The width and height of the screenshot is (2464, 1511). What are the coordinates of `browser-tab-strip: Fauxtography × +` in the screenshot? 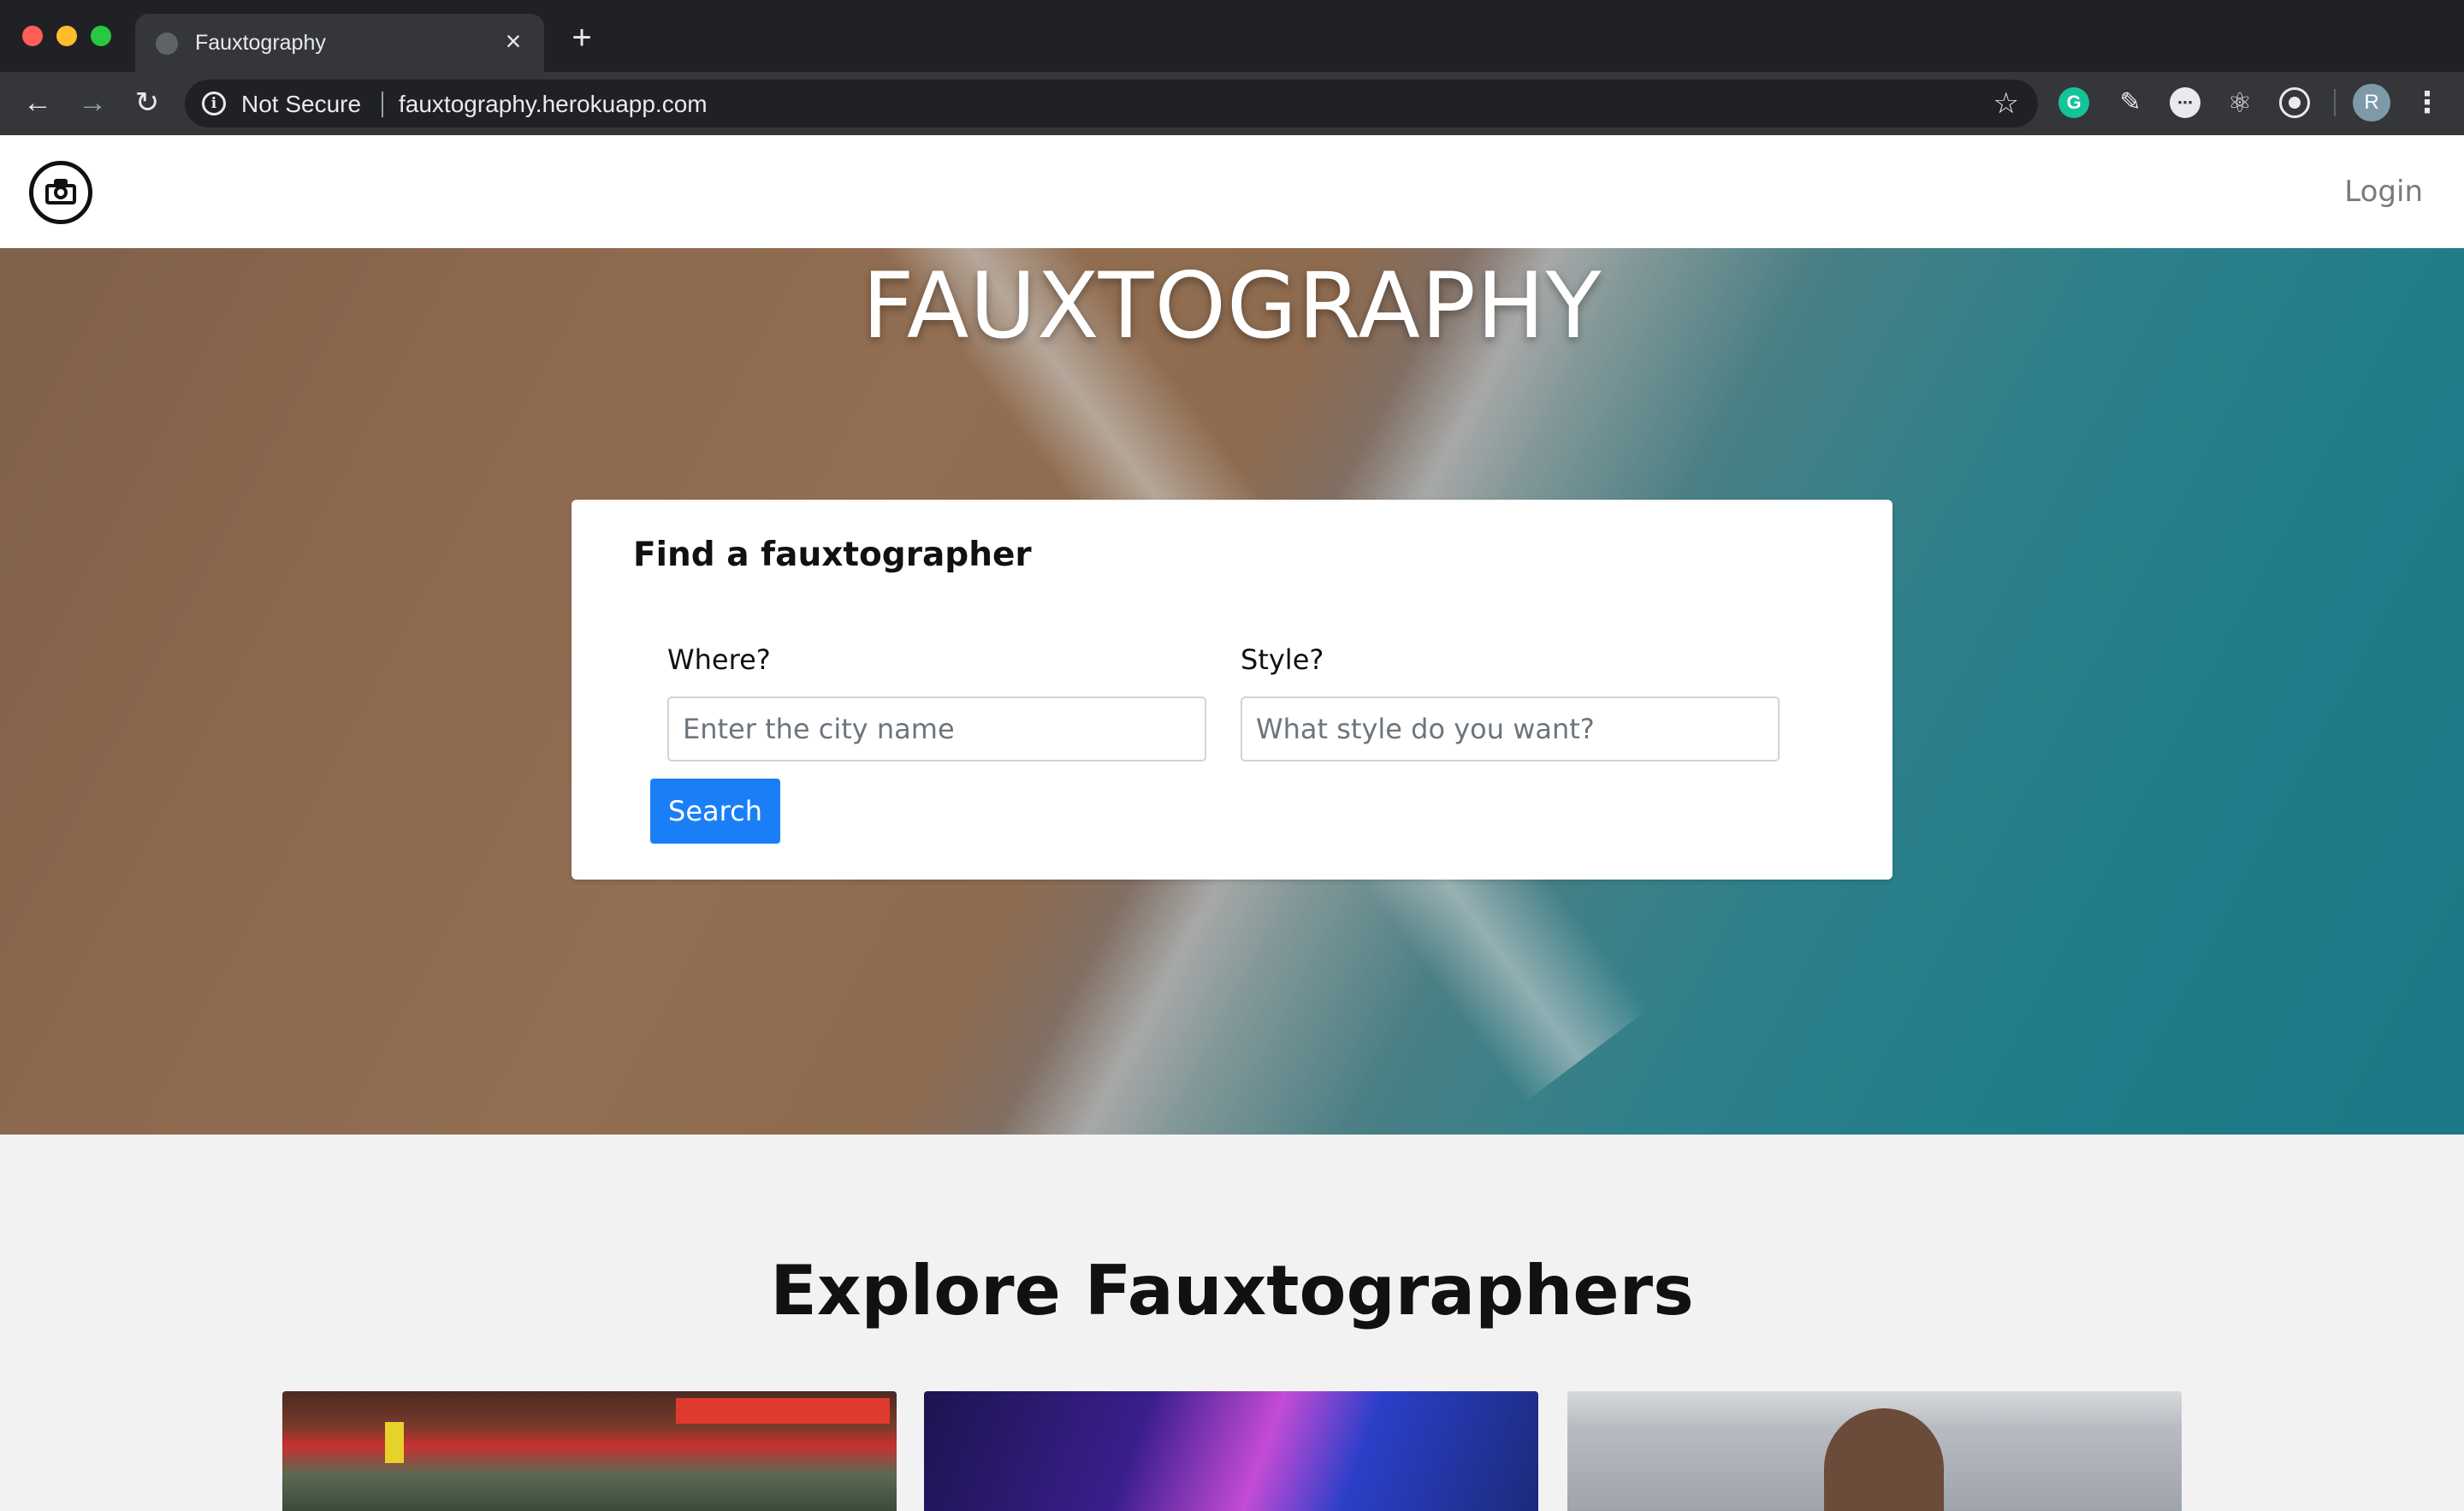 It's located at (1232, 36).